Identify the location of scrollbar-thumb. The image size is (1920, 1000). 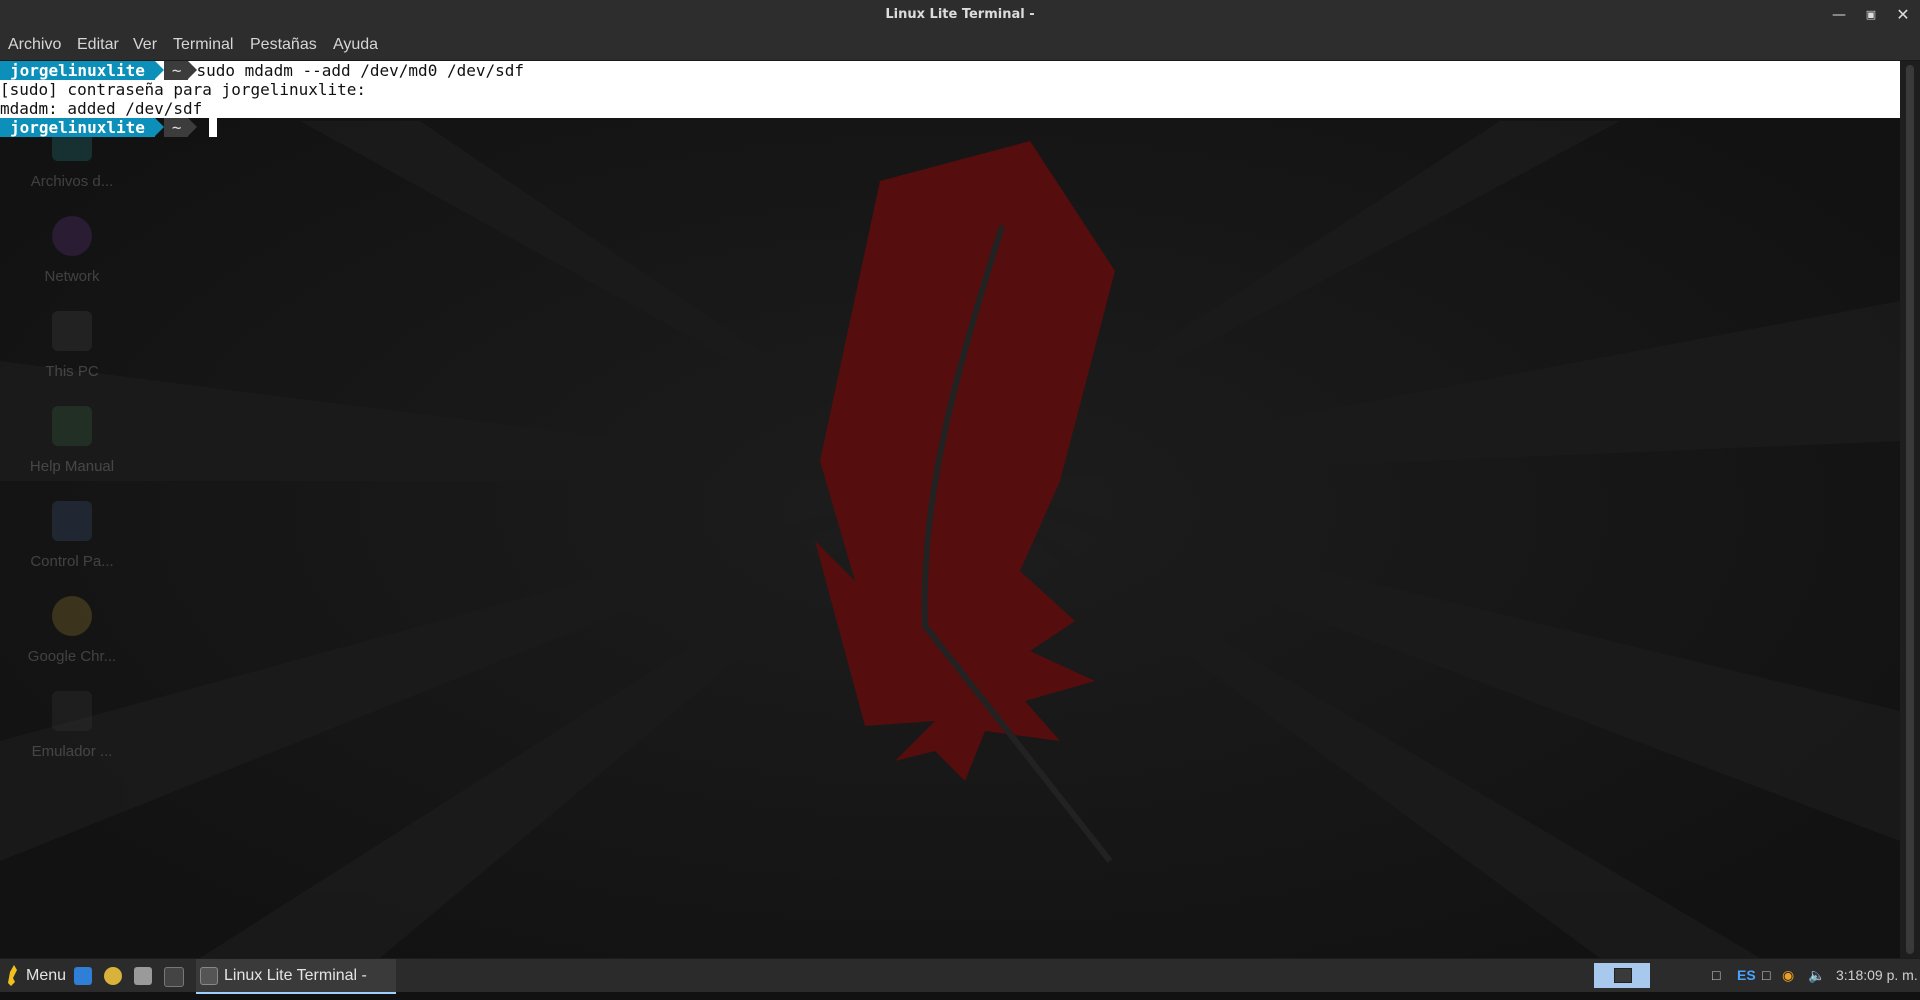
(1910, 509).